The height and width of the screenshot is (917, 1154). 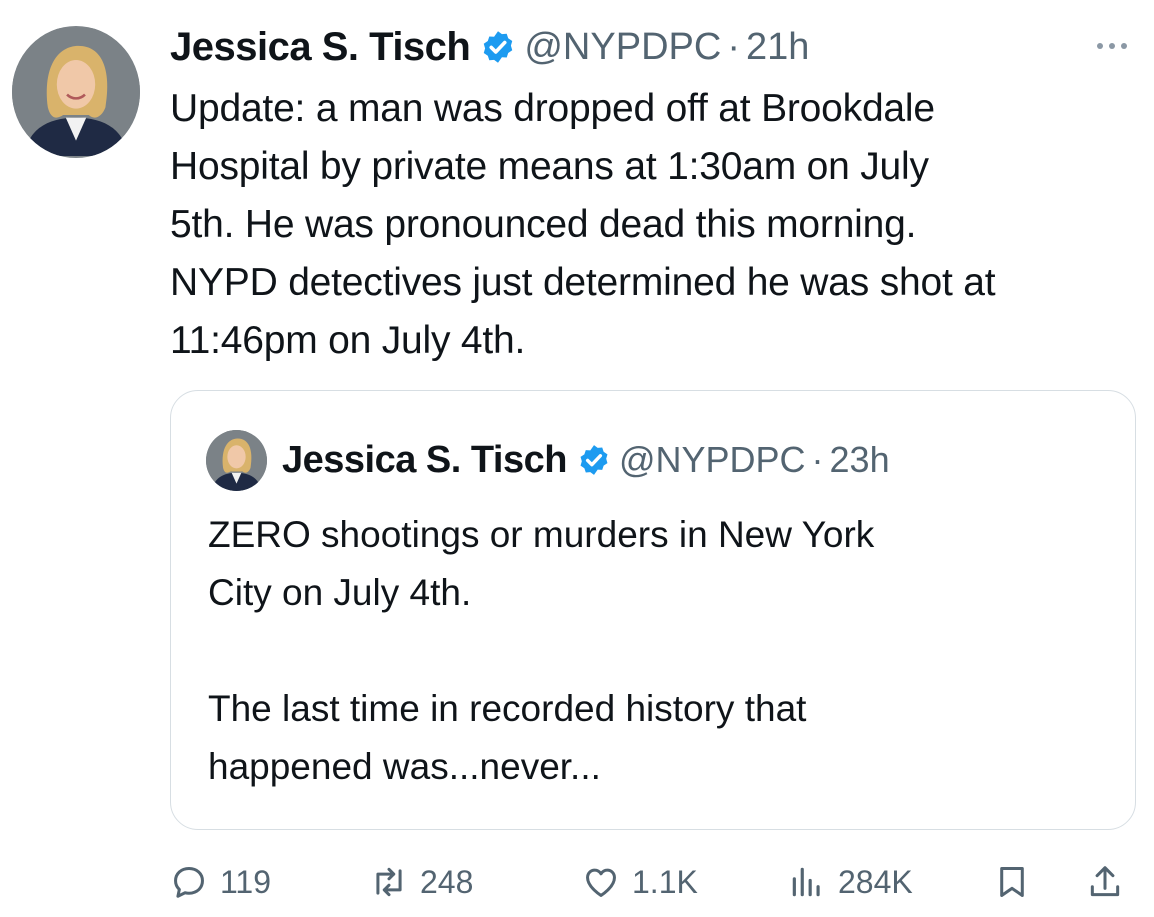 What do you see at coordinates (424, 460) in the screenshot?
I see `quoted-author-name: Jessica S. Tisch` at bounding box center [424, 460].